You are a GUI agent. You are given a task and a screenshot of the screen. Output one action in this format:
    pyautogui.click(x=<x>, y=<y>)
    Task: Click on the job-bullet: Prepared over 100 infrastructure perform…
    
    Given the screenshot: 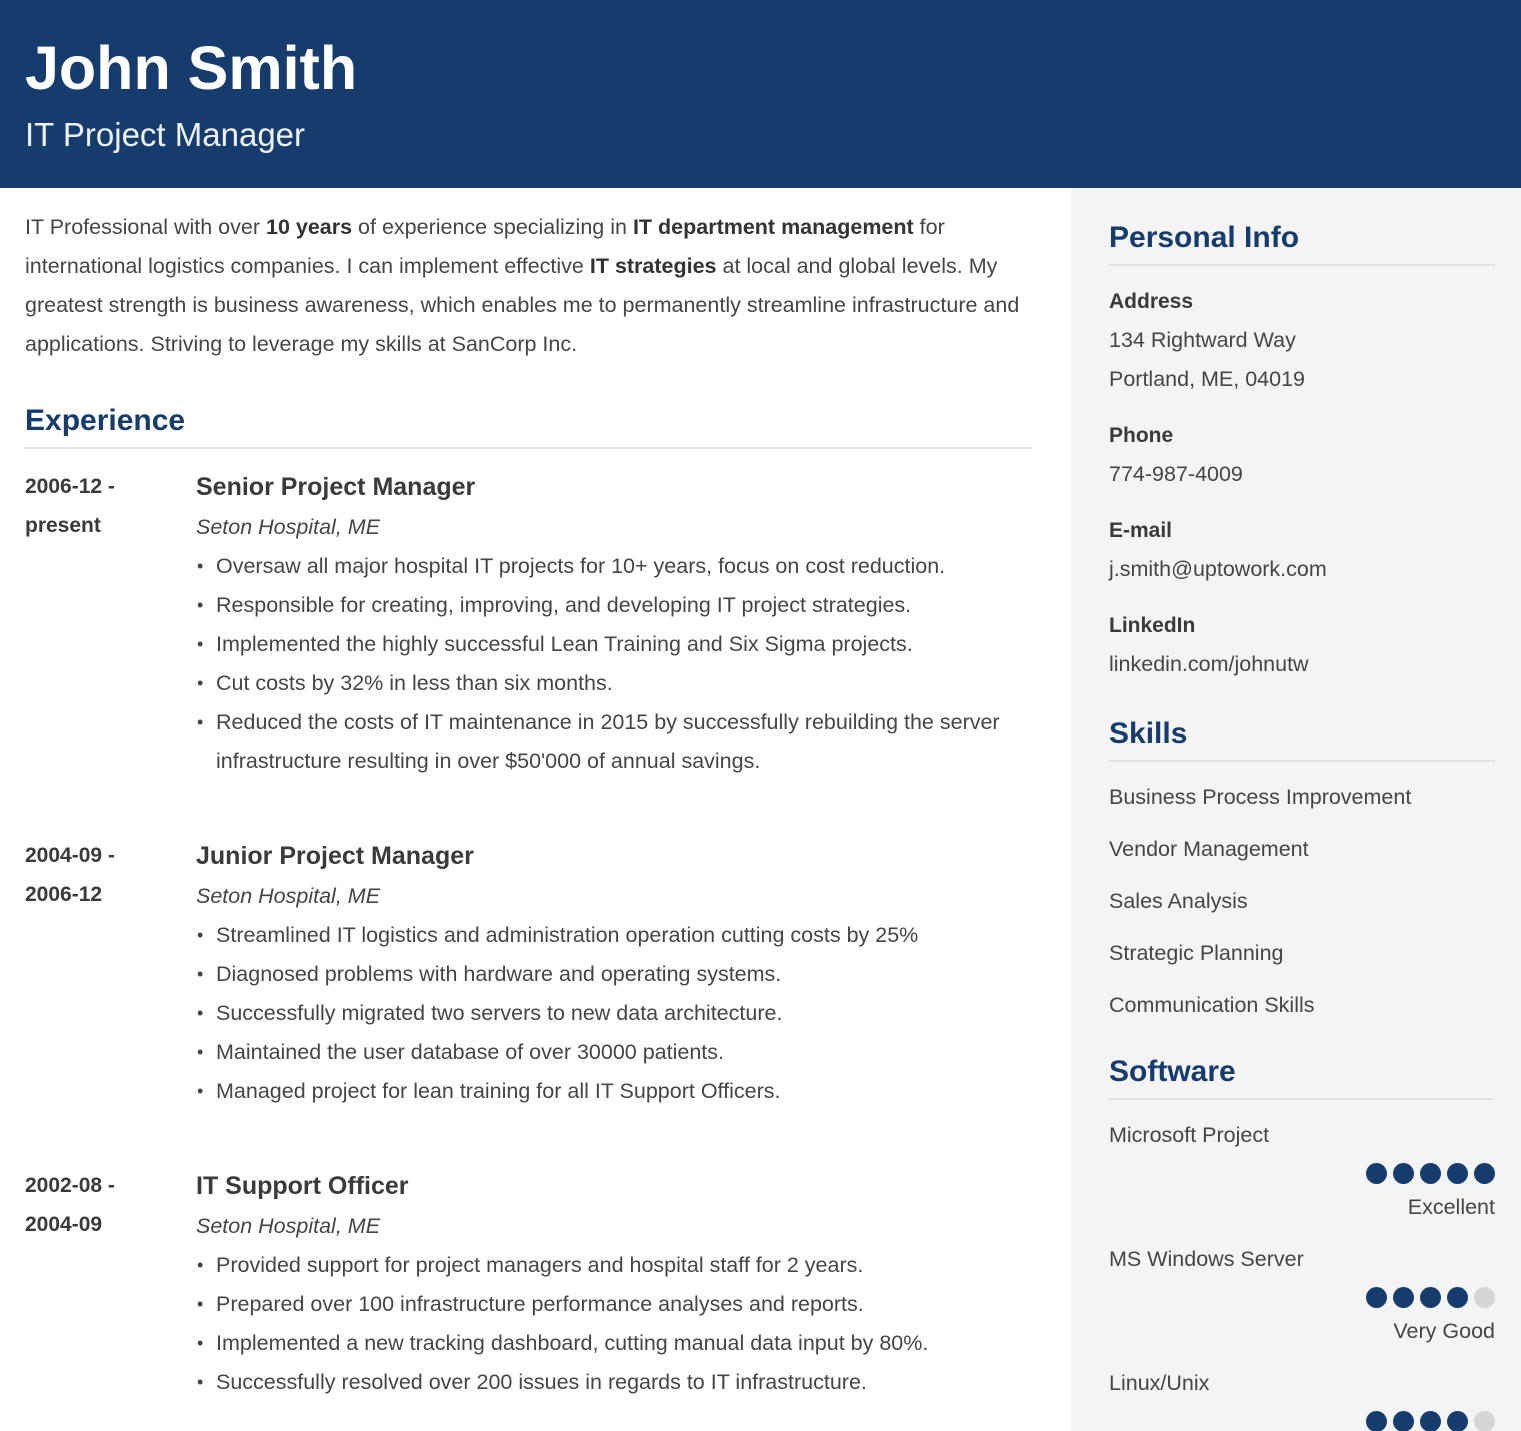 What is the action you would take?
    pyautogui.click(x=613, y=1304)
    